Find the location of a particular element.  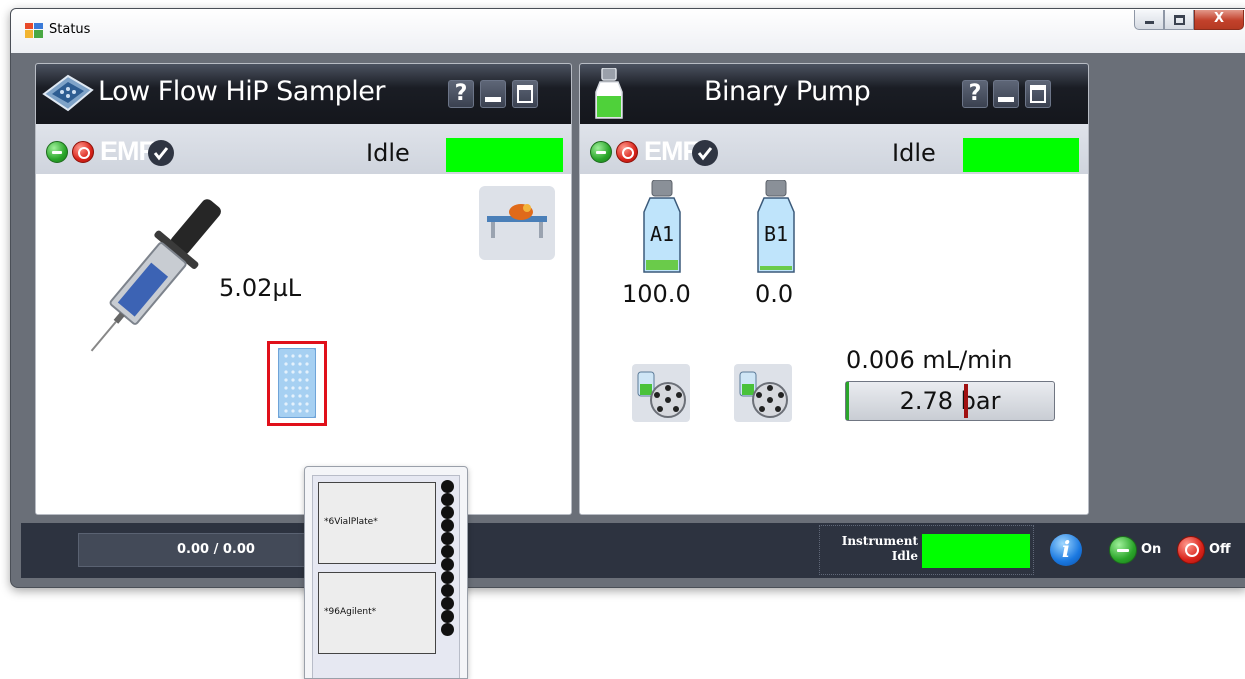

sampler-status-indicator is located at coordinates (504, 155).